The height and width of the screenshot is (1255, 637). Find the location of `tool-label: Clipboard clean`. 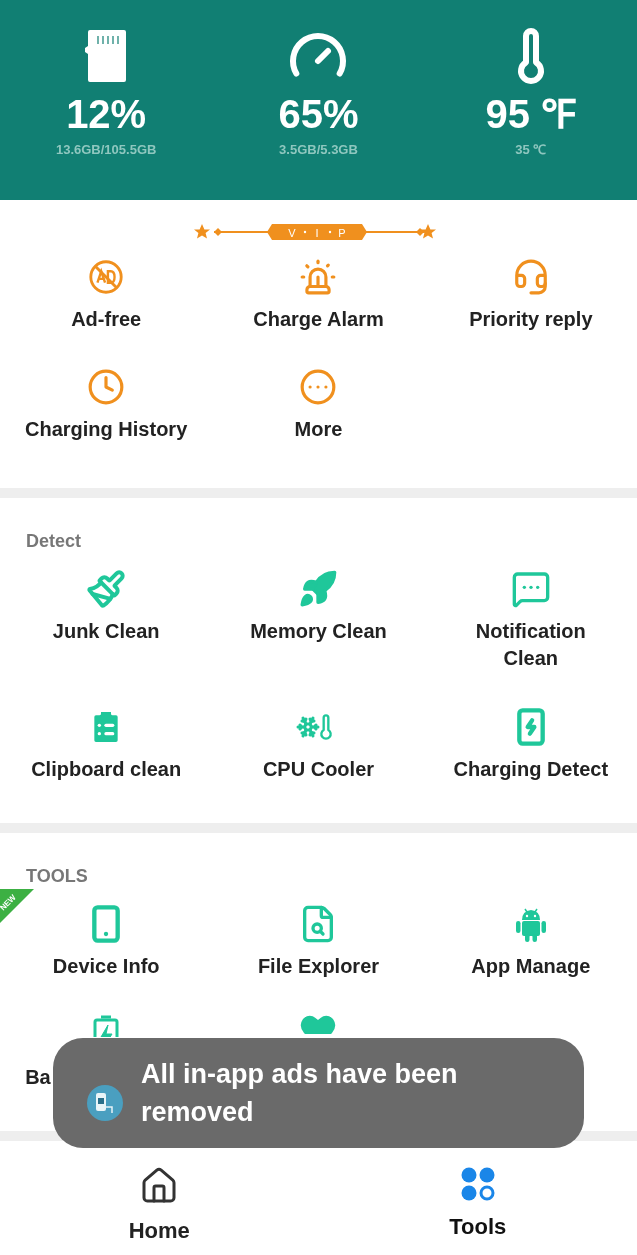

tool-label: Clipboard clean is located at coordinates (106, 769).